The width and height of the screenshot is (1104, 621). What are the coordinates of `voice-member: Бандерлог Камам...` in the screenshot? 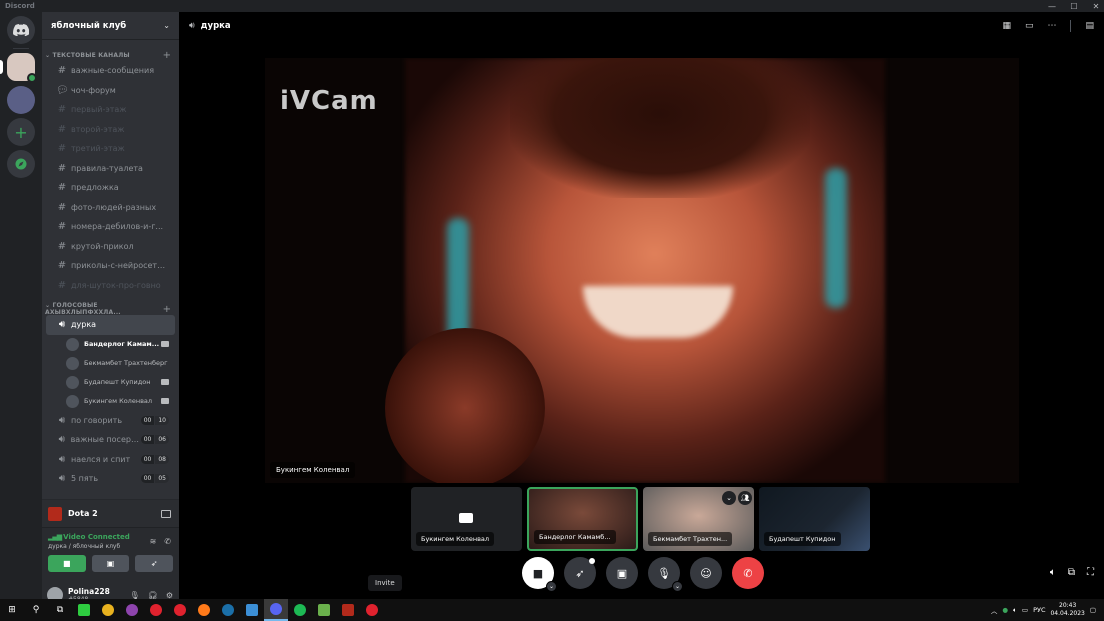 It's located at (110, 344).